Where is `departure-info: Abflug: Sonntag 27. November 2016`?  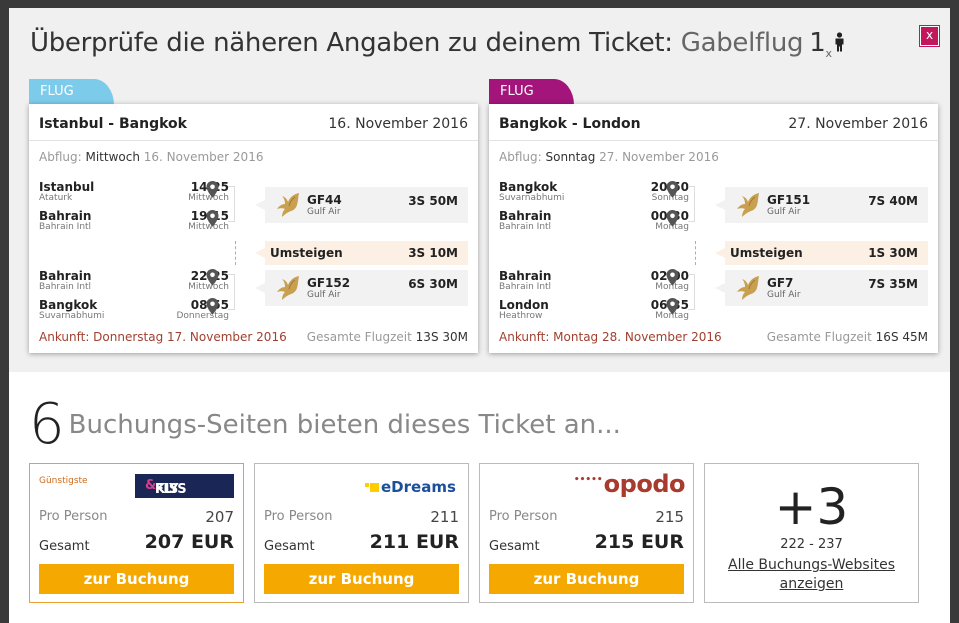
departure-info: Abflug: Sonntag 27. November 2016 is located at coordinates (609, 157).